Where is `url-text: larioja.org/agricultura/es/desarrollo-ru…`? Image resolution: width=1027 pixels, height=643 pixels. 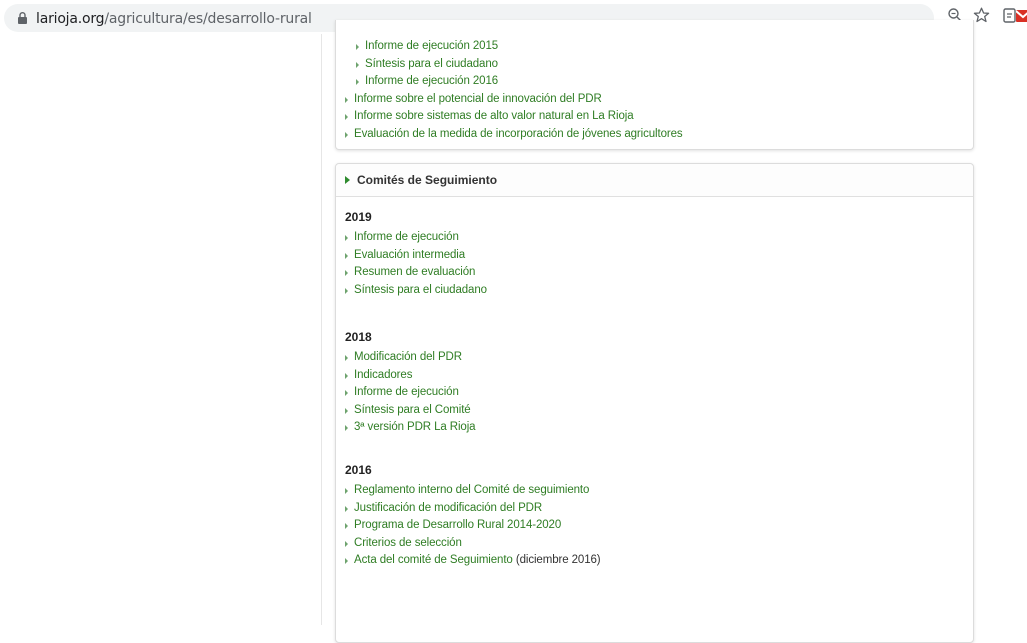
url-text: larioja.org/agricultura/es/desarrollo-ru… is located at coordinates (174, 19).